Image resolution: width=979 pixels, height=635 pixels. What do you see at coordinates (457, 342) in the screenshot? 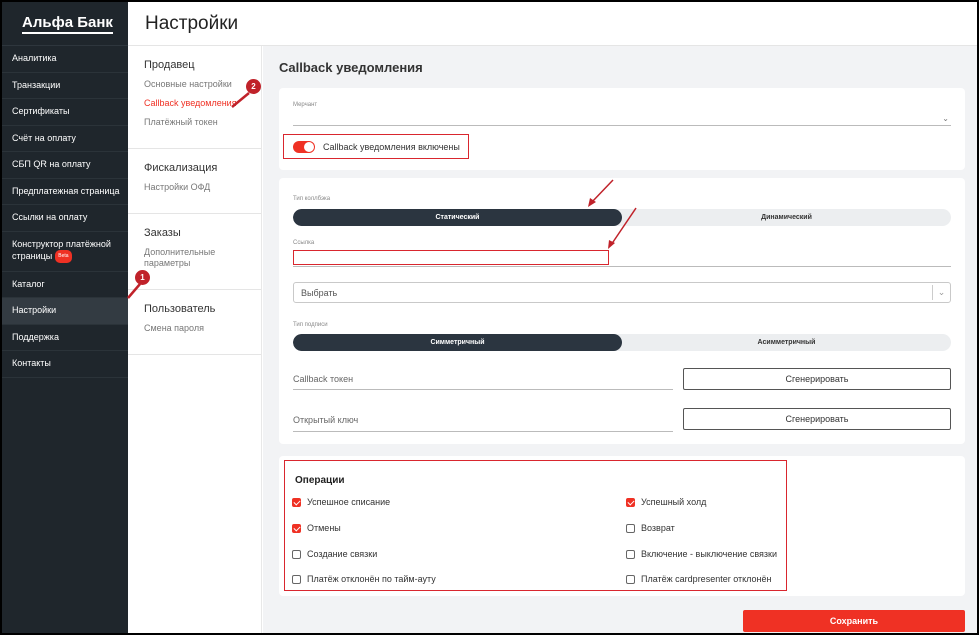
I see `sign-type-symmetric: Симметричный` at bounding box center [457, 342].